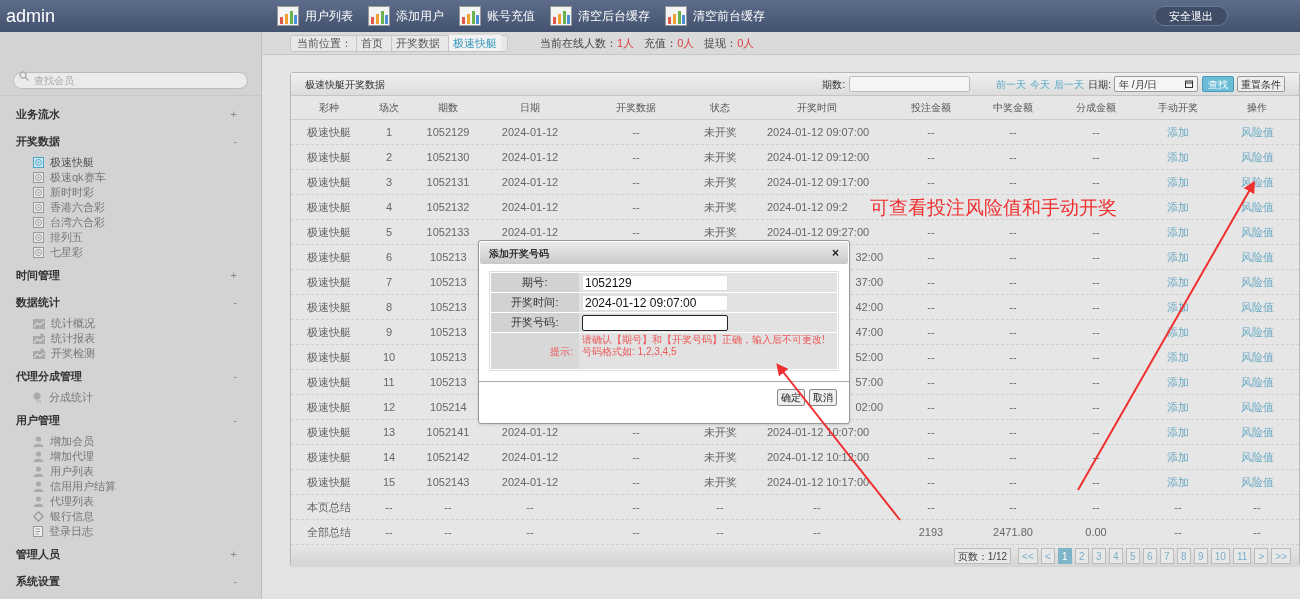 The height and width of the screenshot is (599, 1300). Describe the element at coordinates (38, 554) in the screenshot. I see `sidebar-section-title: 管理人员` at that location.